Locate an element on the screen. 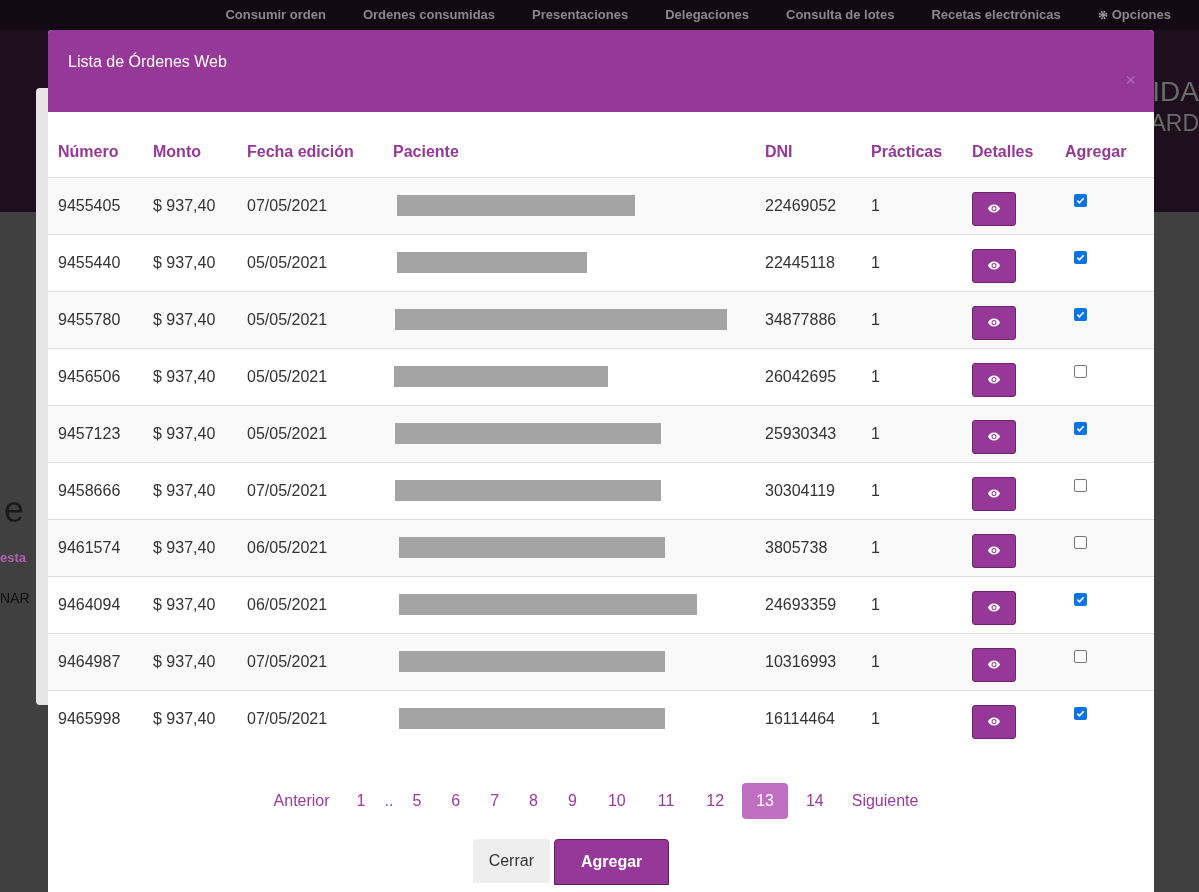  table-cell: 9464987 is located at coordinates (95, 661).